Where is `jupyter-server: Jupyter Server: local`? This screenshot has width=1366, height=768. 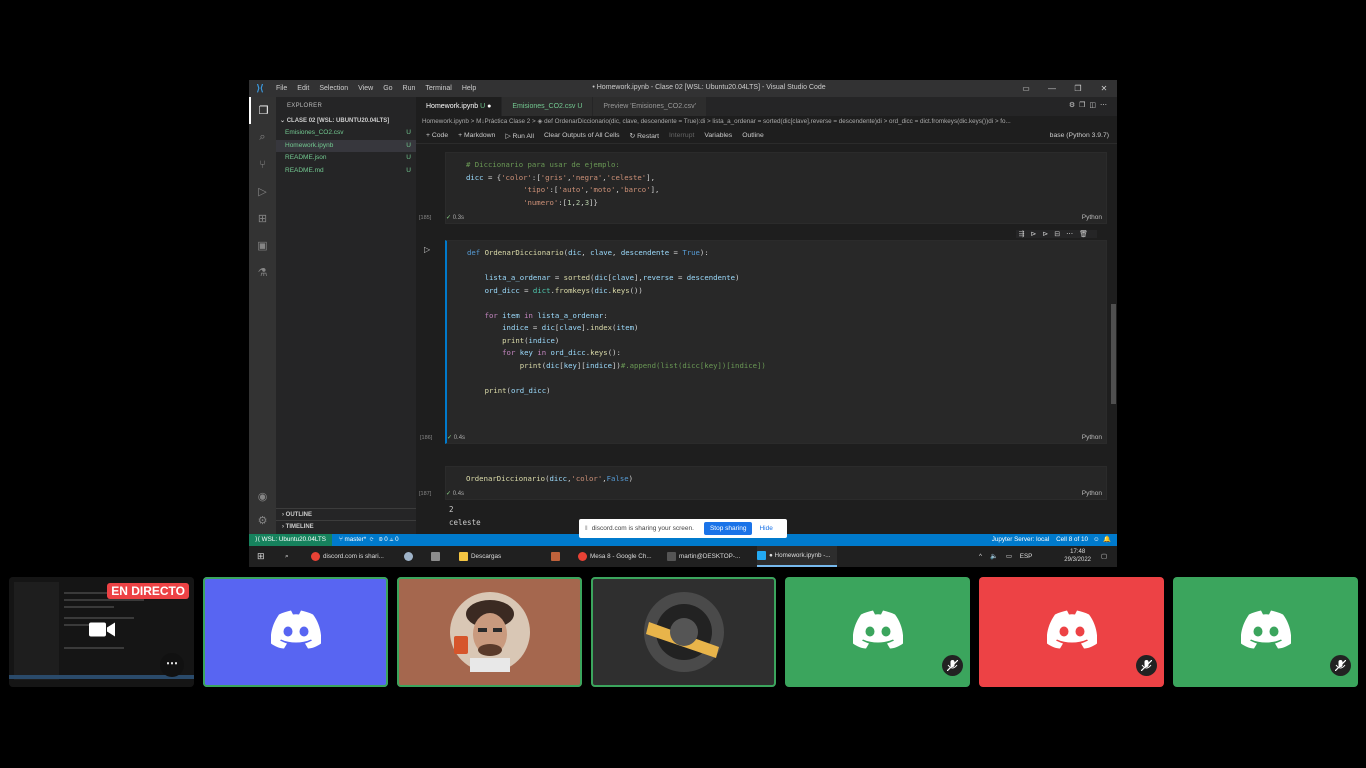
jupyter-server: Jupyter Server: local is located at coordinates (1020, 539).